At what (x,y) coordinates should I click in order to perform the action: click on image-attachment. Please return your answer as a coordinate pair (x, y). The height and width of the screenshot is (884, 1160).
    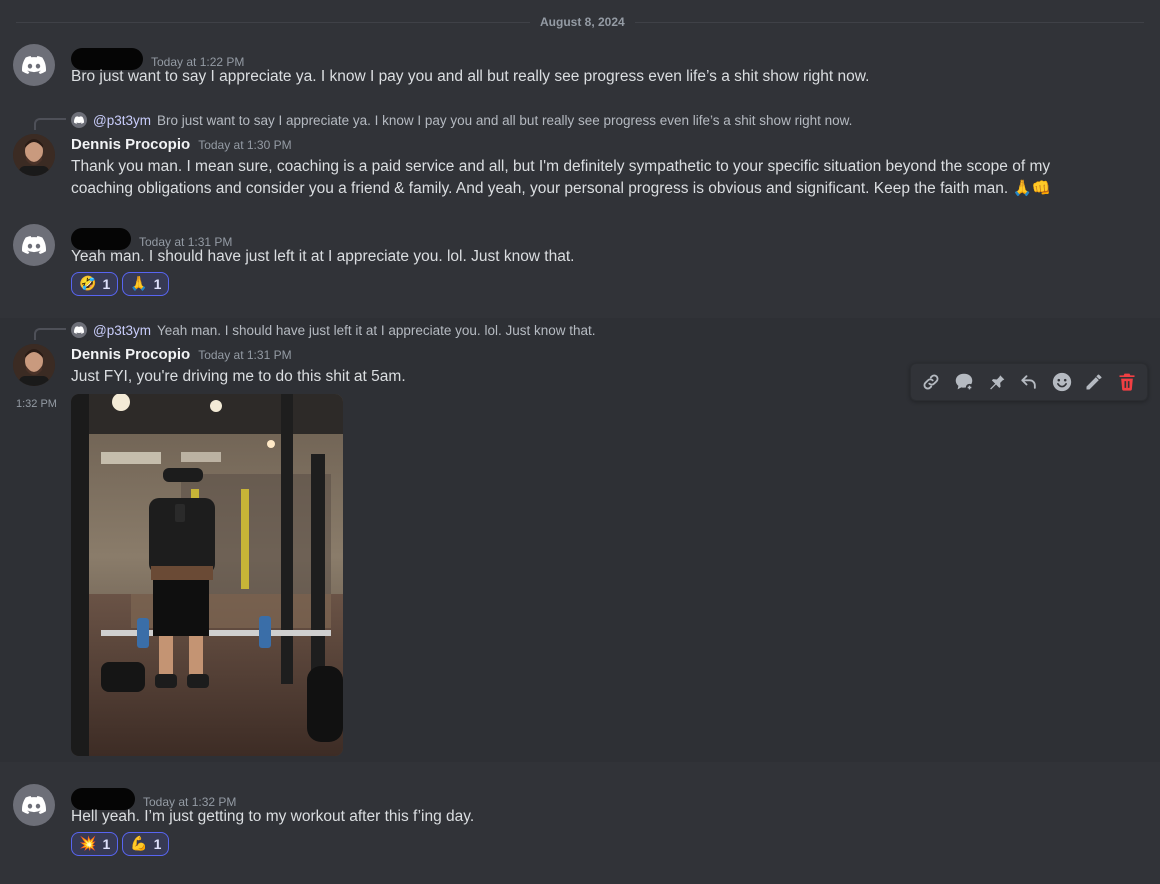
    Looking at the image, I should click on (207, 575).